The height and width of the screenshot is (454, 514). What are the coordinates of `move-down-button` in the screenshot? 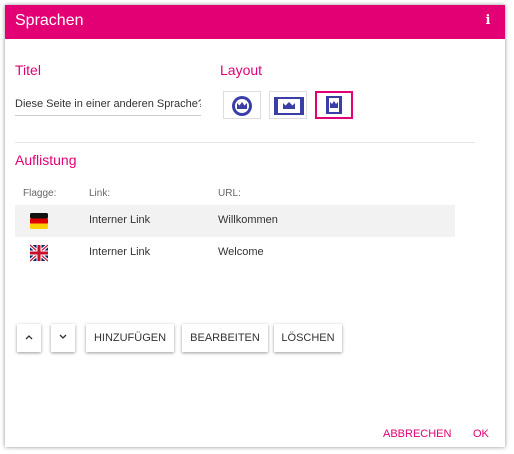 It's located at (63, 338).